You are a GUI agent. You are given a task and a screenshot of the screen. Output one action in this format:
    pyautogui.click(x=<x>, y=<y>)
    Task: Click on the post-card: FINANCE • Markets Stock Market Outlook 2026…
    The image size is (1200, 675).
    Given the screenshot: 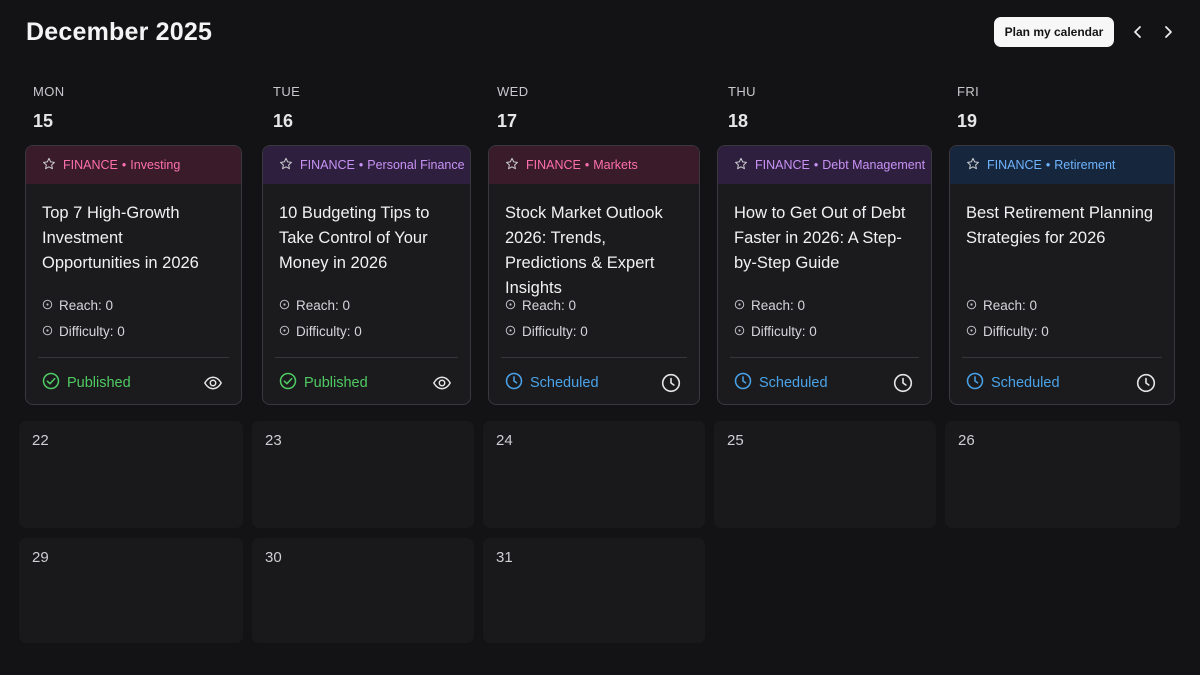 What is the action you would take?
    pyautogui.click(x=594, y=275)
    